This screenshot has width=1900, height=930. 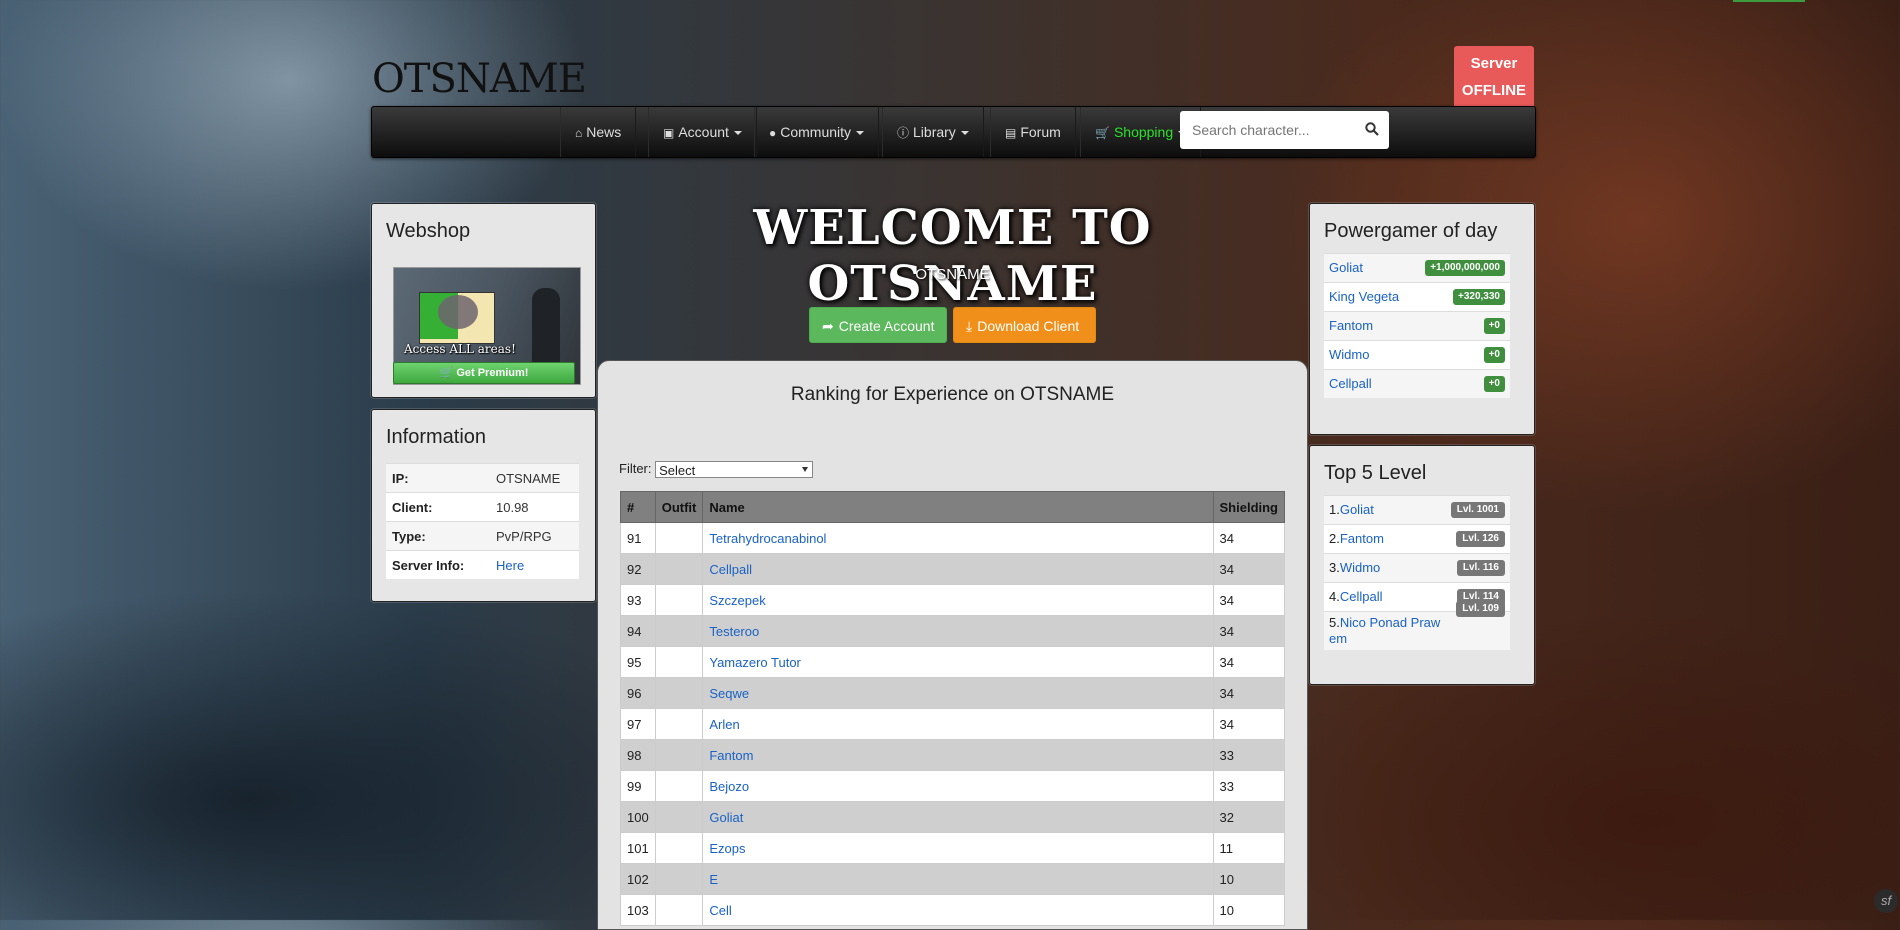 What do you see at coordinates (1417, 355) in the screenshot?
I see `list-item: Widmo +0` at bounding box center [1417, 355].